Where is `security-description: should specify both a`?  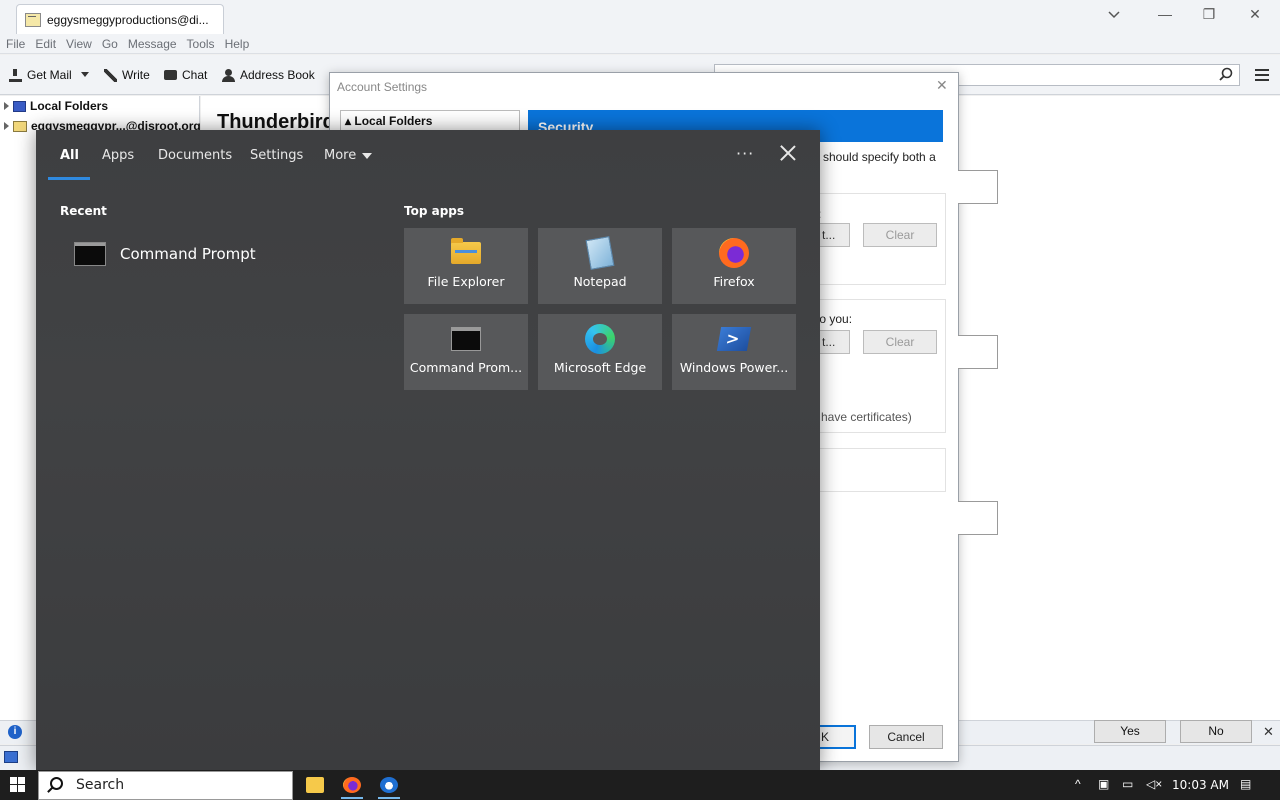 security-description: should specify both a is located at coordinates (879, 157).